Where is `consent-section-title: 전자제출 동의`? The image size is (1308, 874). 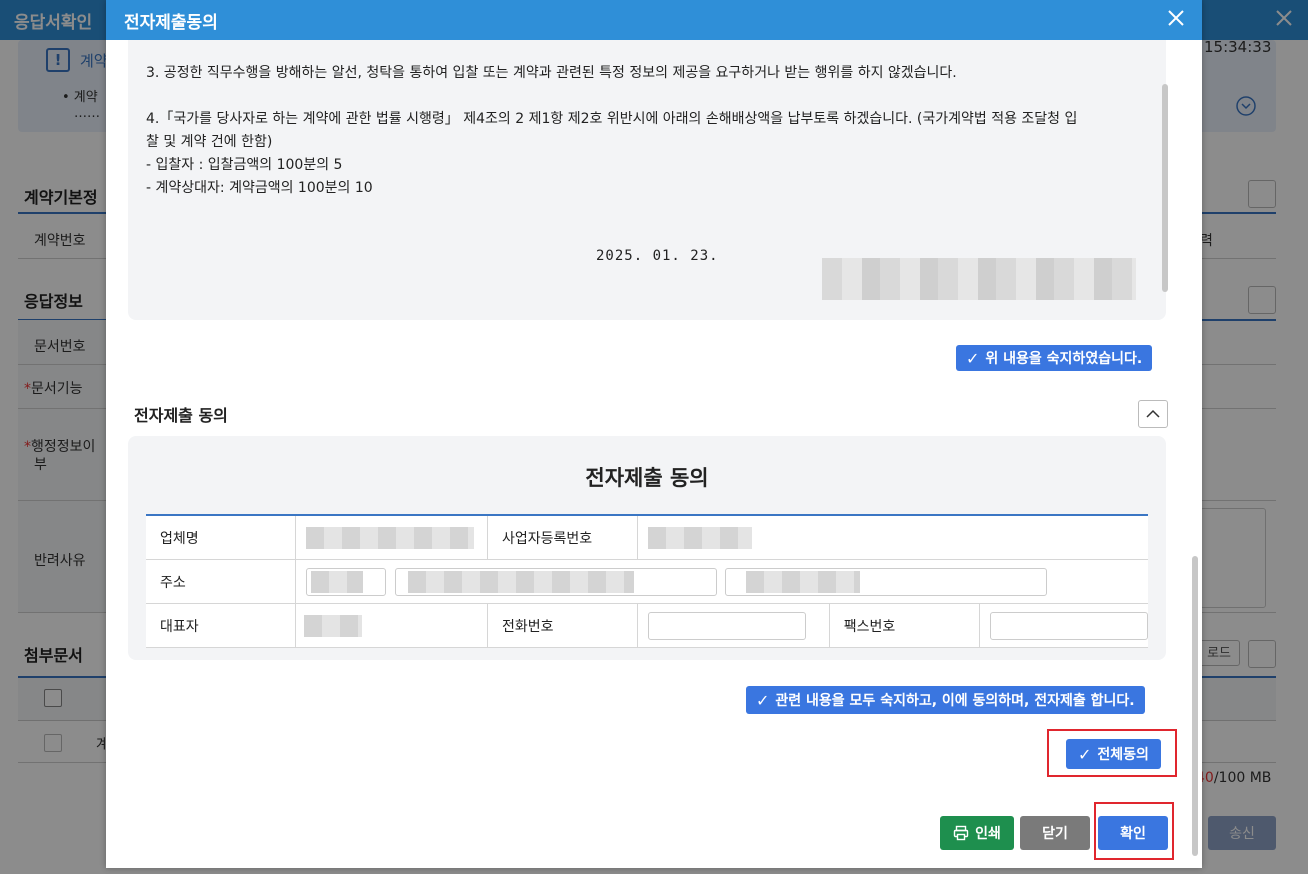
consent-section-title: 전자제출 동의 is located at coordinates (181, 415).